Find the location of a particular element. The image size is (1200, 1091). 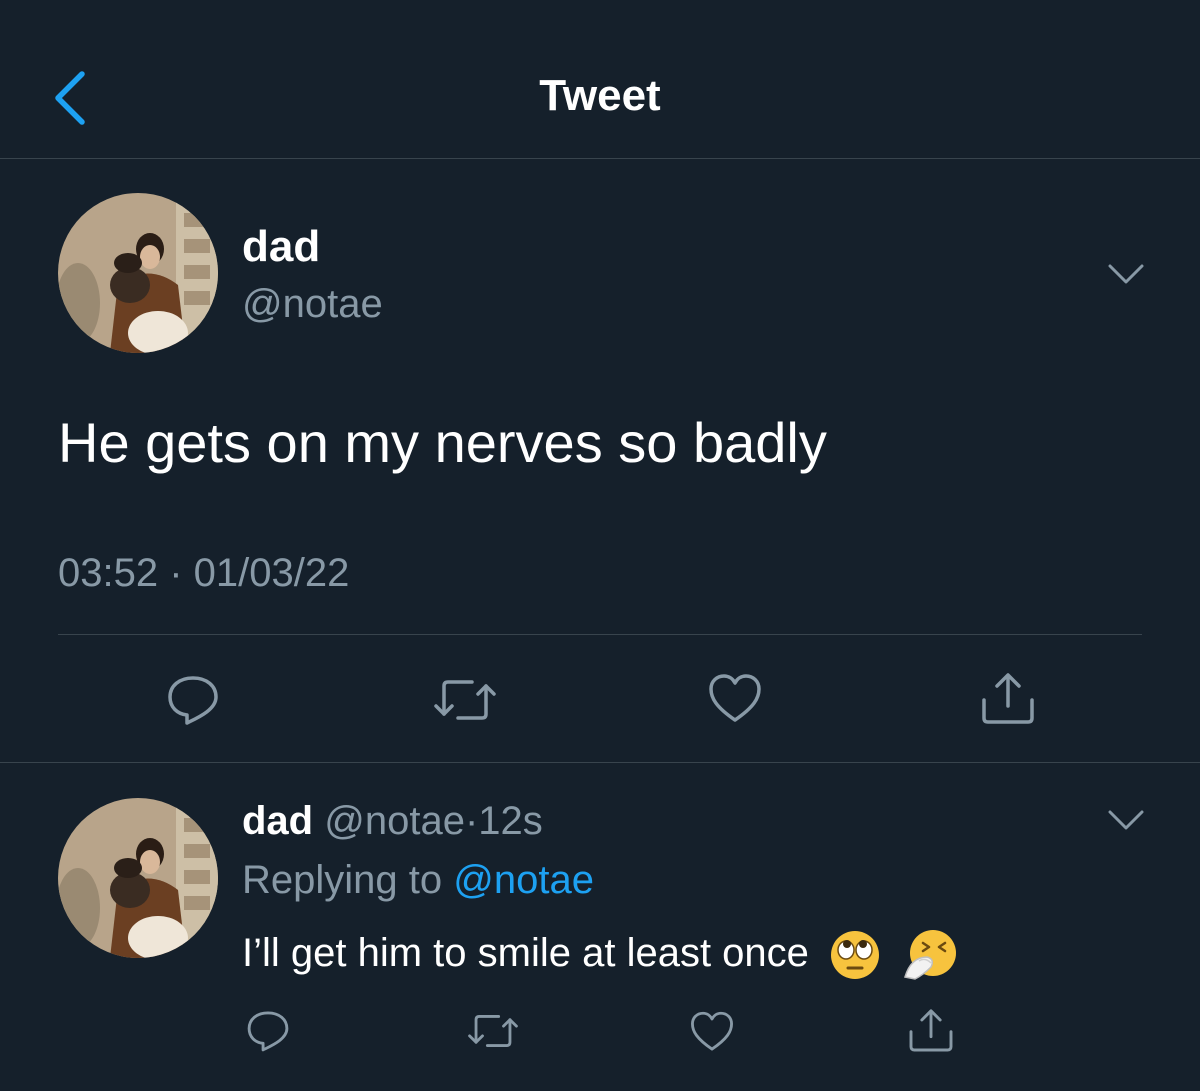

top-nav-bar: Tweet is located at coordinates (600, 79).